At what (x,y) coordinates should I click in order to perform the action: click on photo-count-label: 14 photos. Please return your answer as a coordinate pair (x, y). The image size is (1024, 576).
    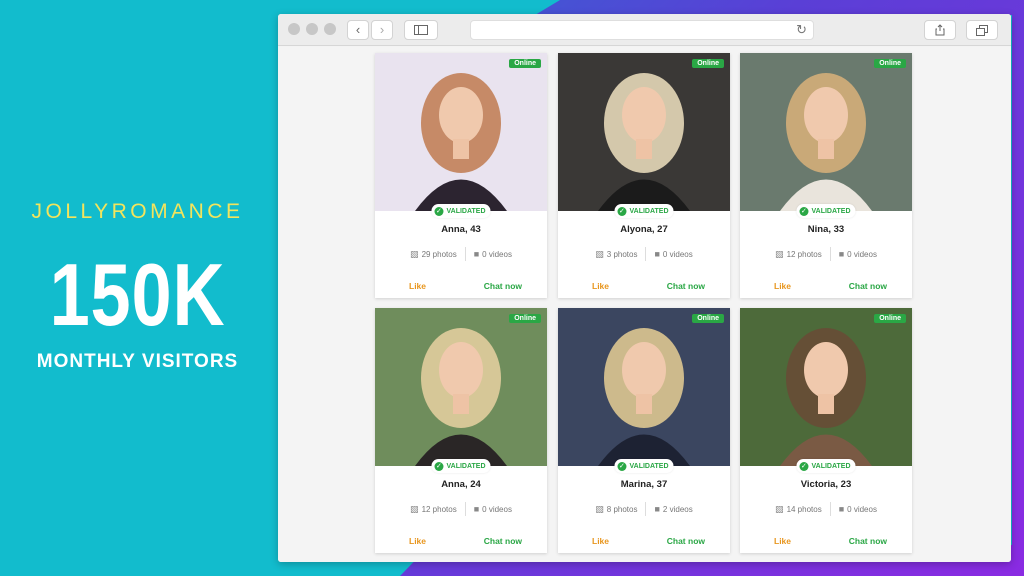
    Looking at the image, I should click on (804, 509).